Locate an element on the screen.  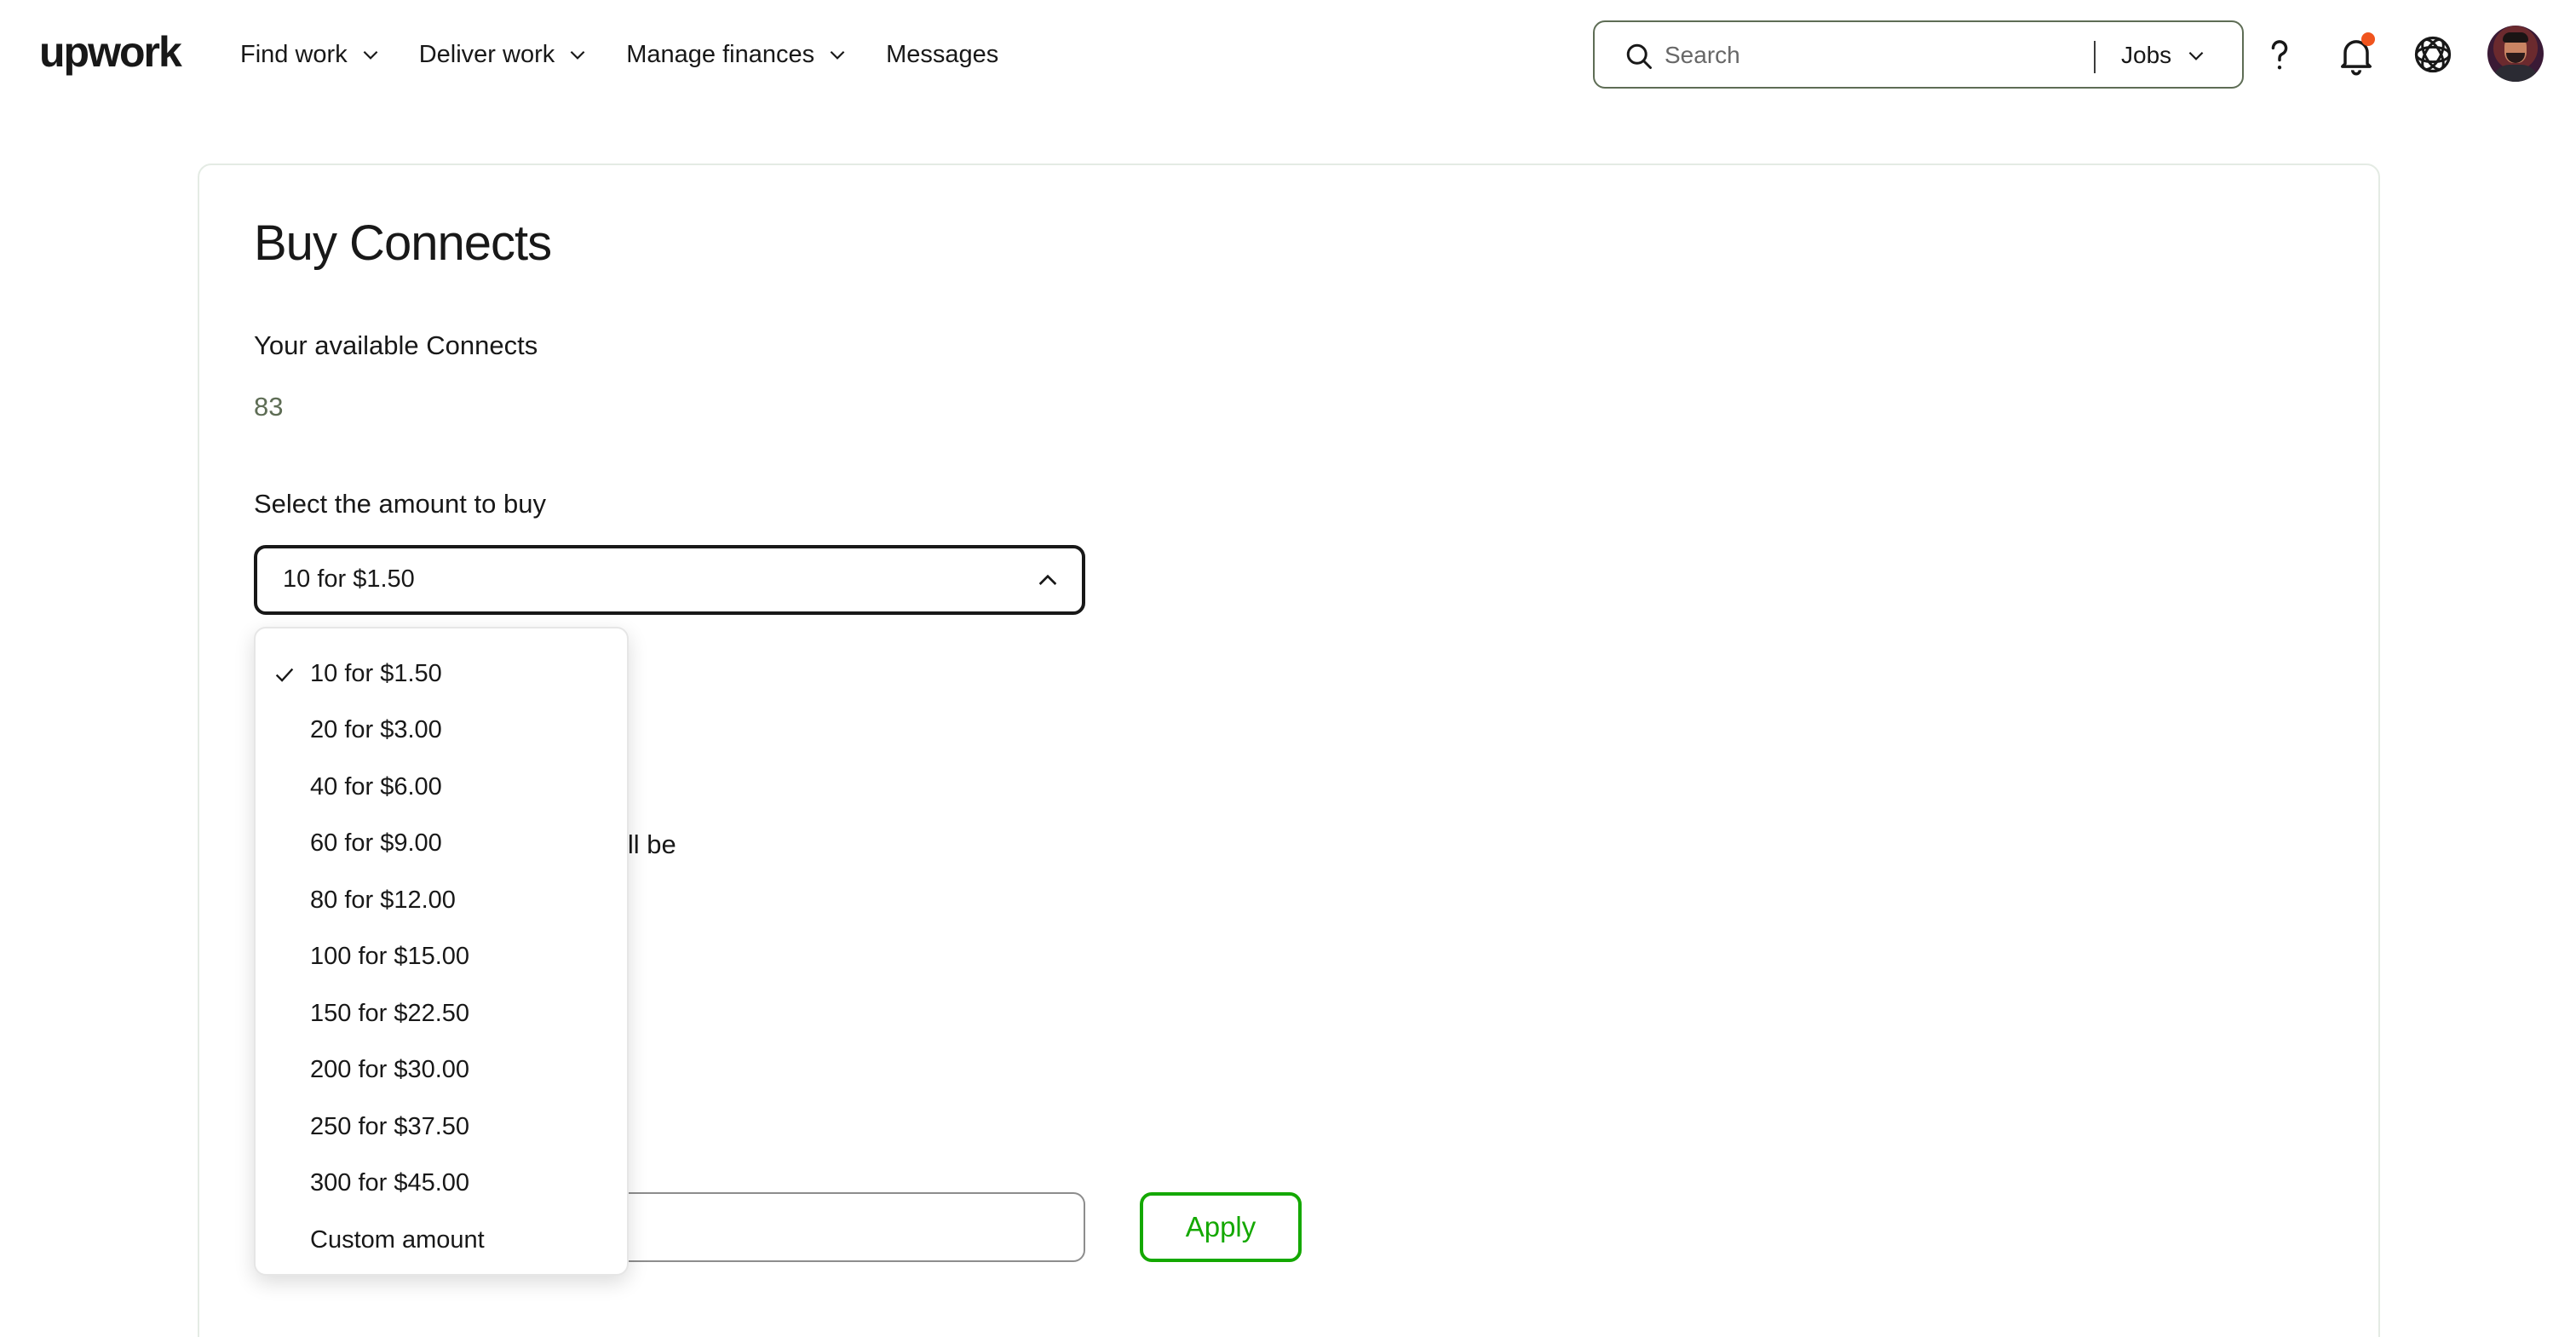
amount-select-value: 10 for $1.50 is located at coordinates (349, 579).